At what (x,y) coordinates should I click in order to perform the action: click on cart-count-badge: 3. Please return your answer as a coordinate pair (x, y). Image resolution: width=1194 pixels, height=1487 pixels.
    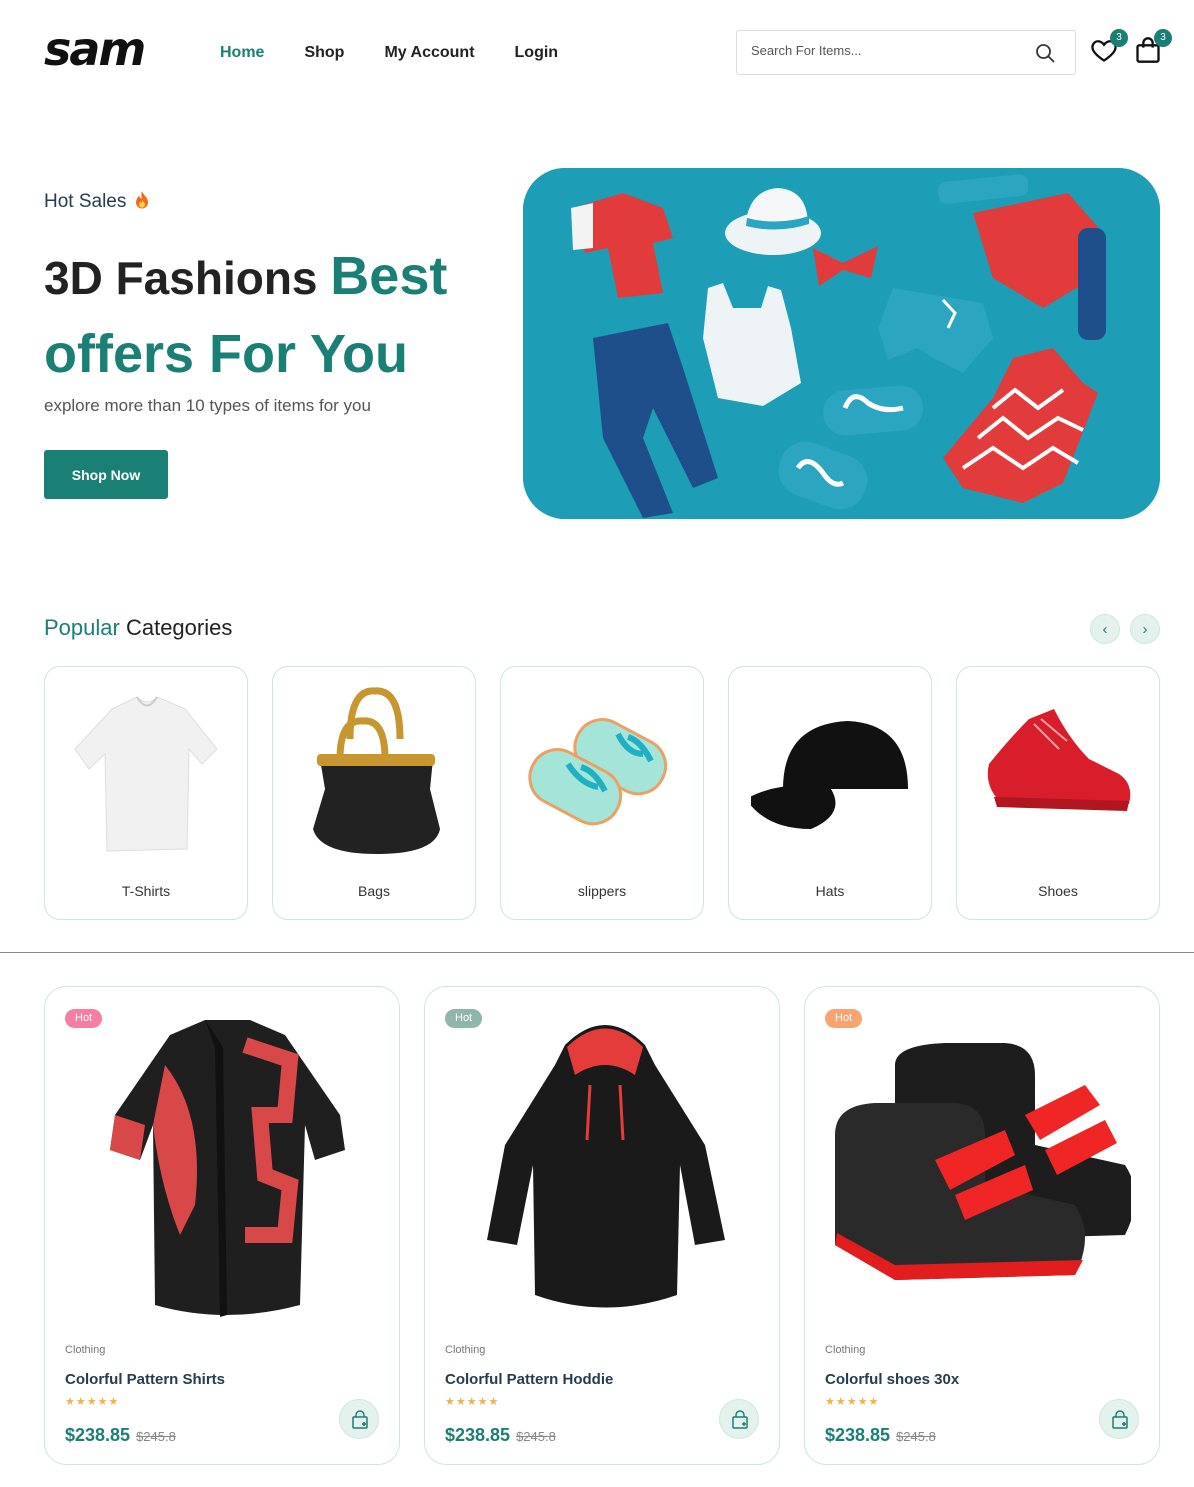
    Looking at the image, I should click on (1163, 38).